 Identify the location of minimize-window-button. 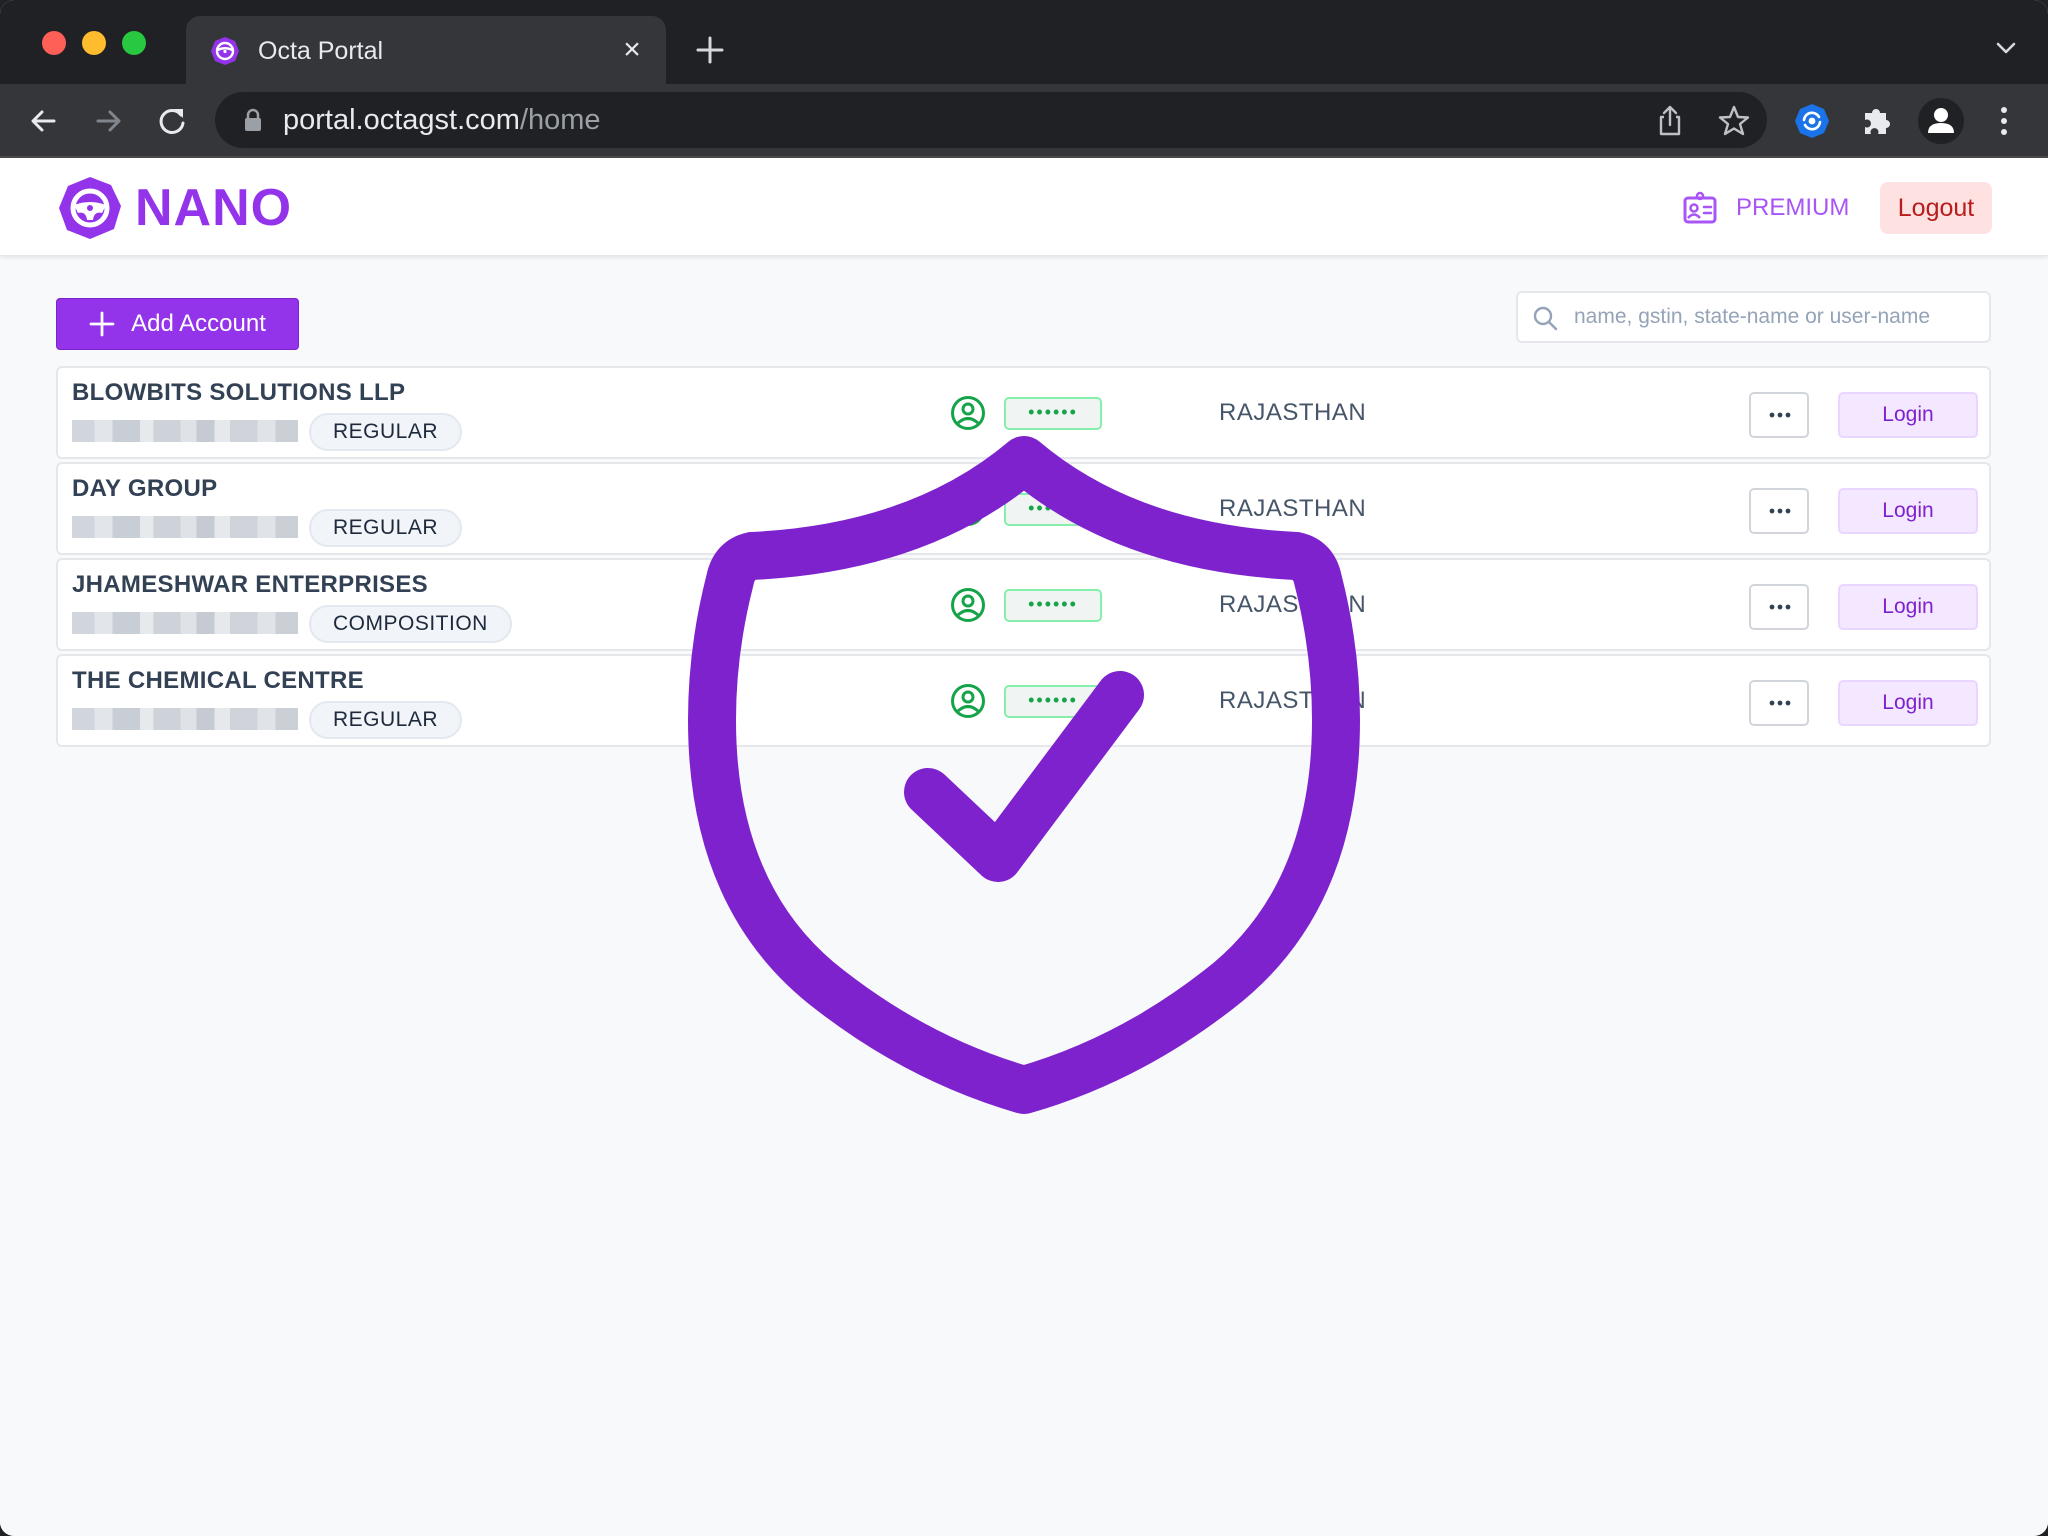
(94, 43).